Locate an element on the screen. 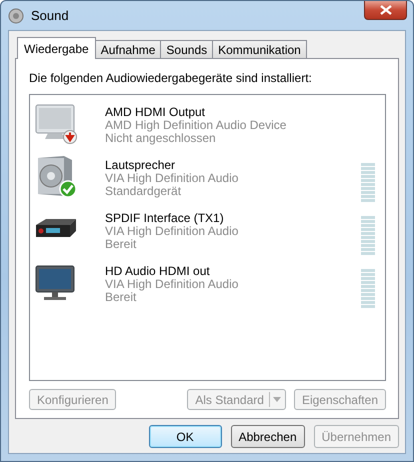 The image size is (414, 462). caret-icon is located at coordinates (276, 399).